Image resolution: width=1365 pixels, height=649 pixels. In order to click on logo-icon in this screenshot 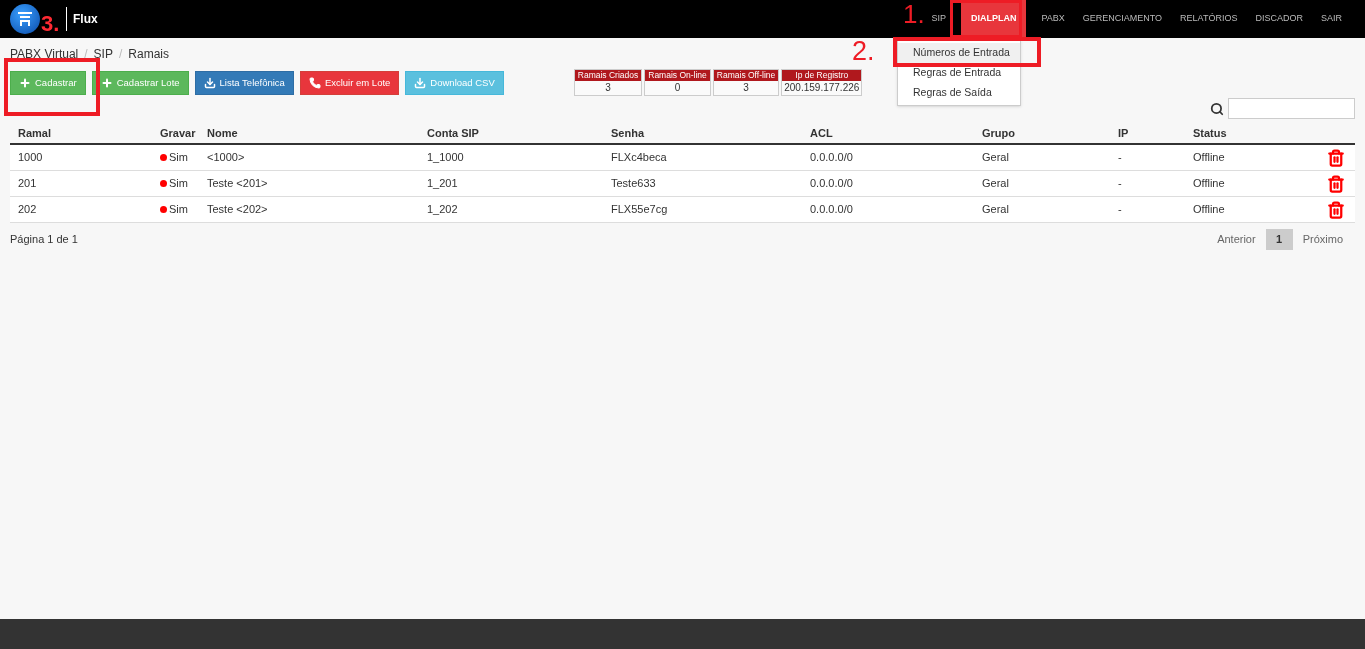, I will do `click(25, 19)`.